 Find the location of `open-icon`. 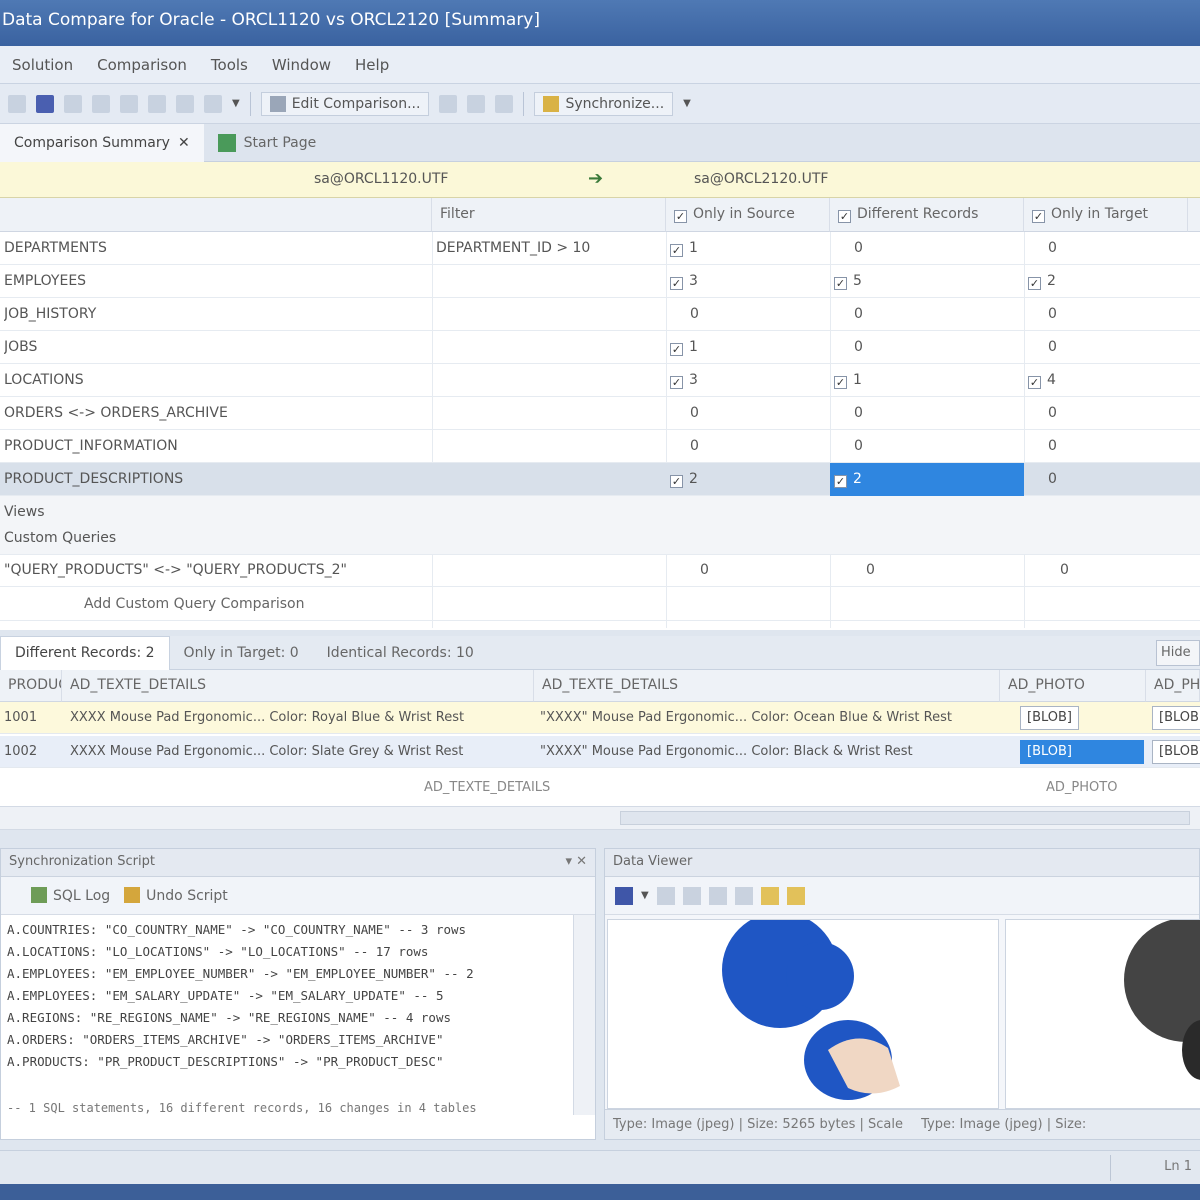

open-icon is located at coordinates (73, 103).